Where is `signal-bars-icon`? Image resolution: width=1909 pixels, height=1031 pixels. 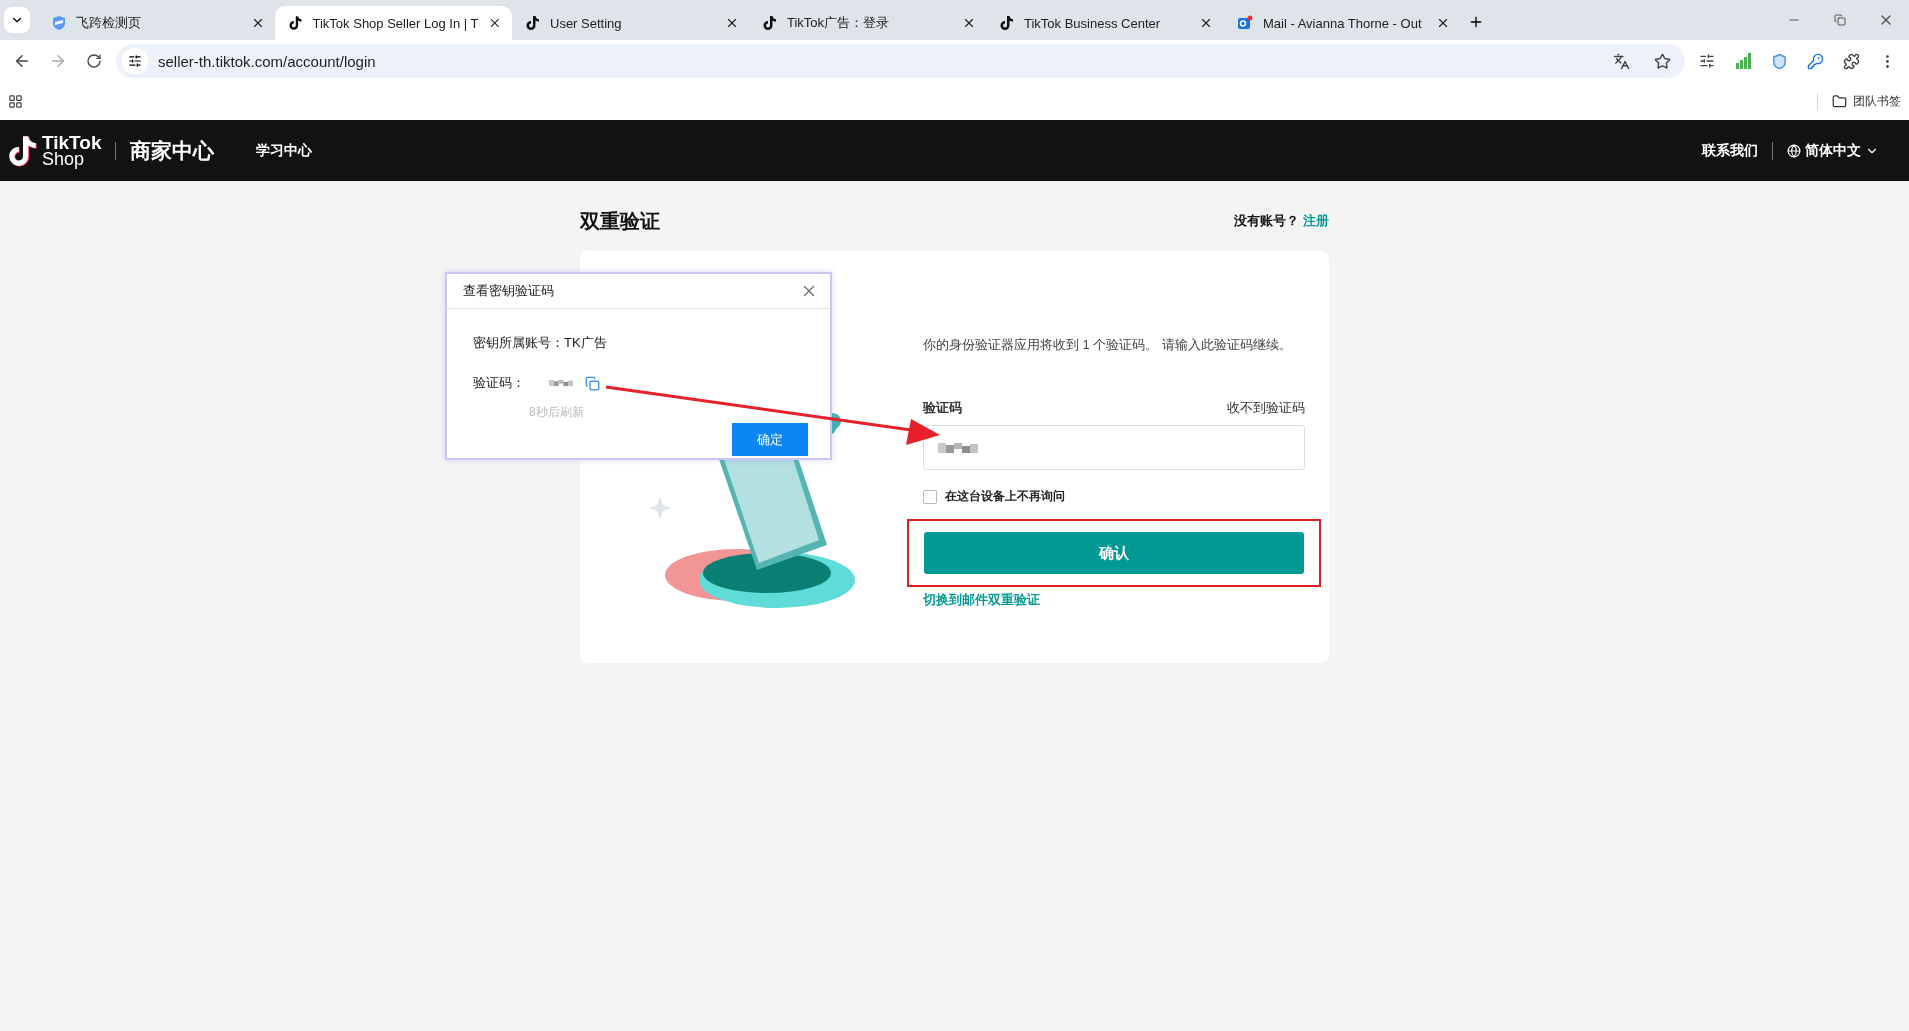 signal-bars-icon is located at coordinates (1743, 61).